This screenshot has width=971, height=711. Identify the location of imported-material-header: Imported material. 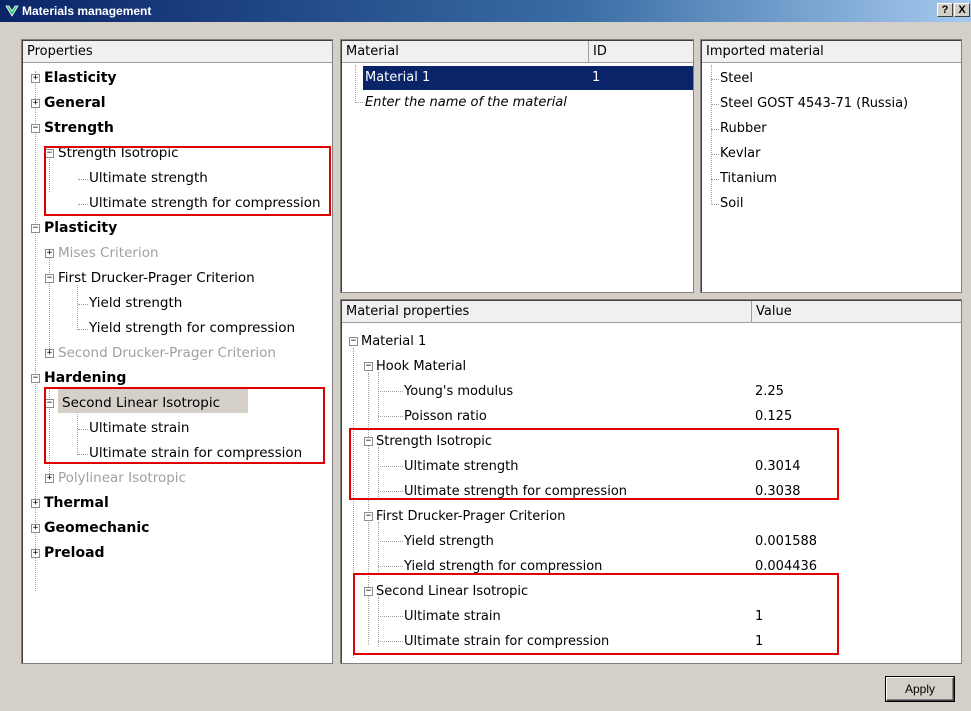
(831, 52).